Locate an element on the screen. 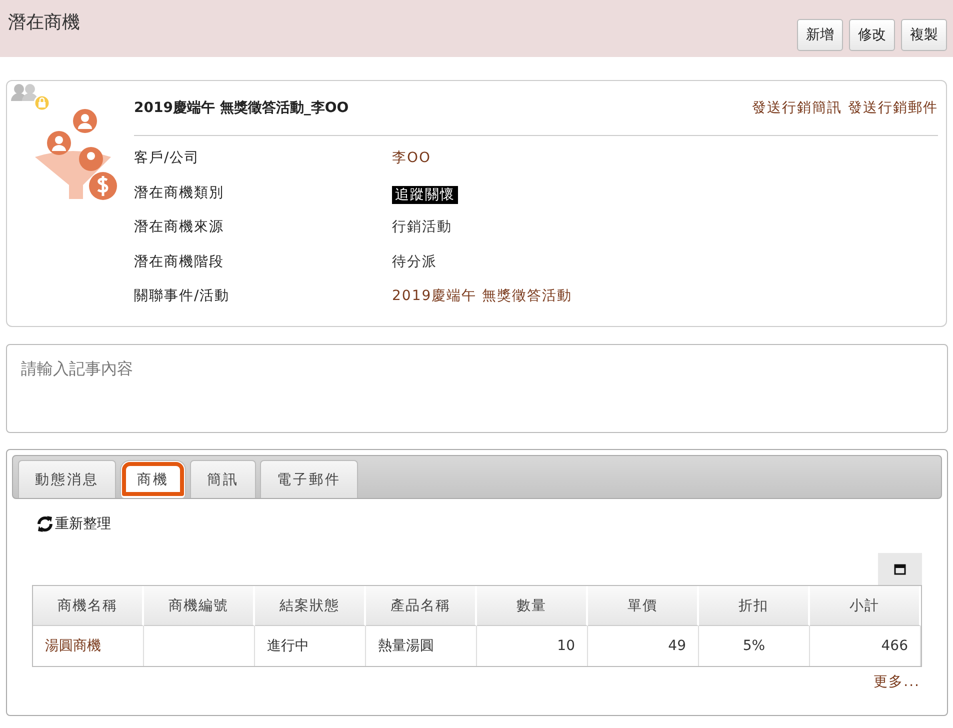 Image resolution: width=953 pixels, height=728 pixels. maximize-button is located at coordinates (900, 569).